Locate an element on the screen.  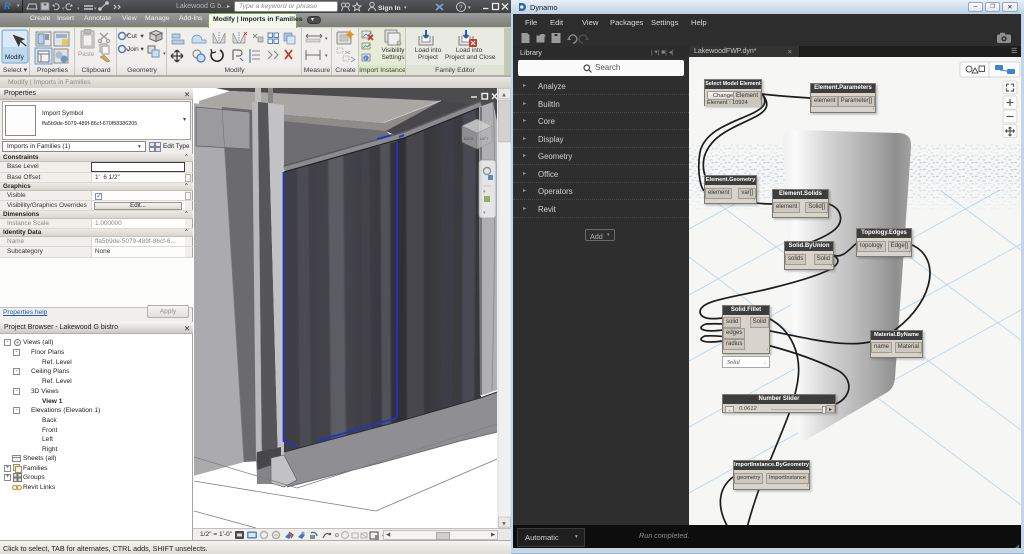
svg-text: Sign In is located at coordinates (389, 8).